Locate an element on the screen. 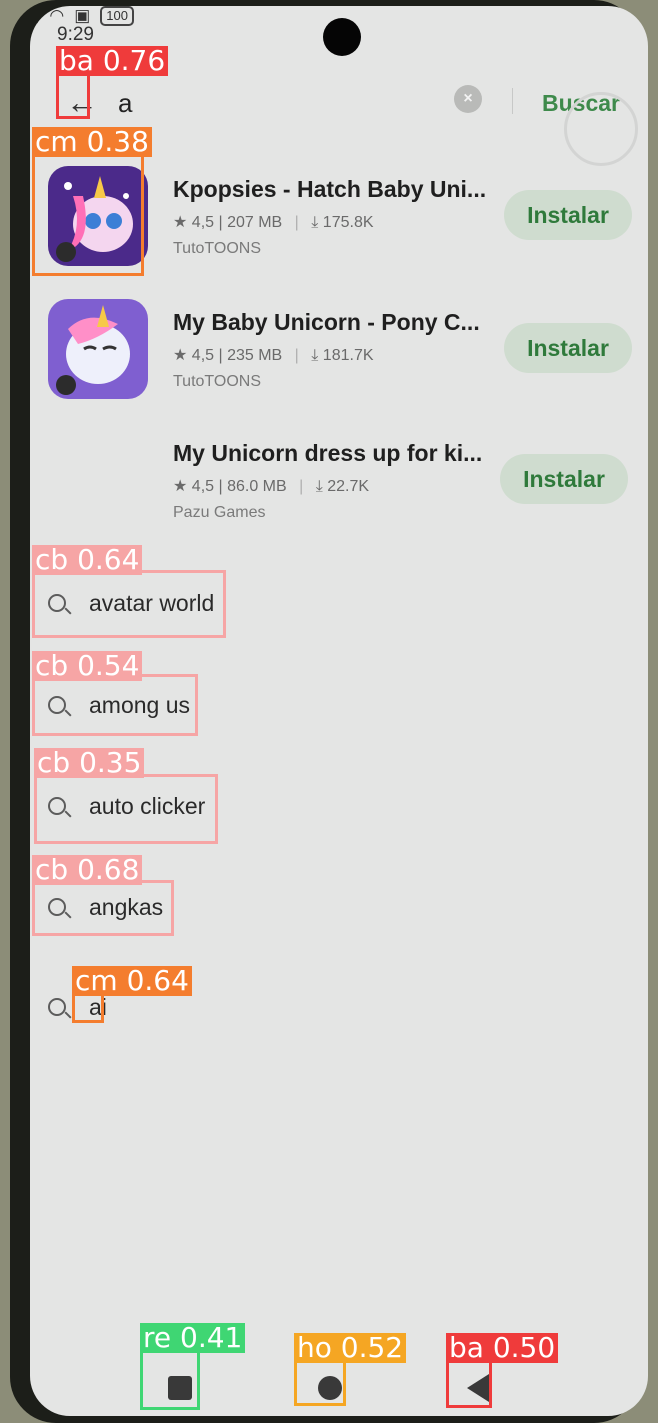 The image size is (658, 1423). app-meta: ★ 4,5 | 86.0 MB | ⤓ 22.7K is located at coordinates (271, 486).